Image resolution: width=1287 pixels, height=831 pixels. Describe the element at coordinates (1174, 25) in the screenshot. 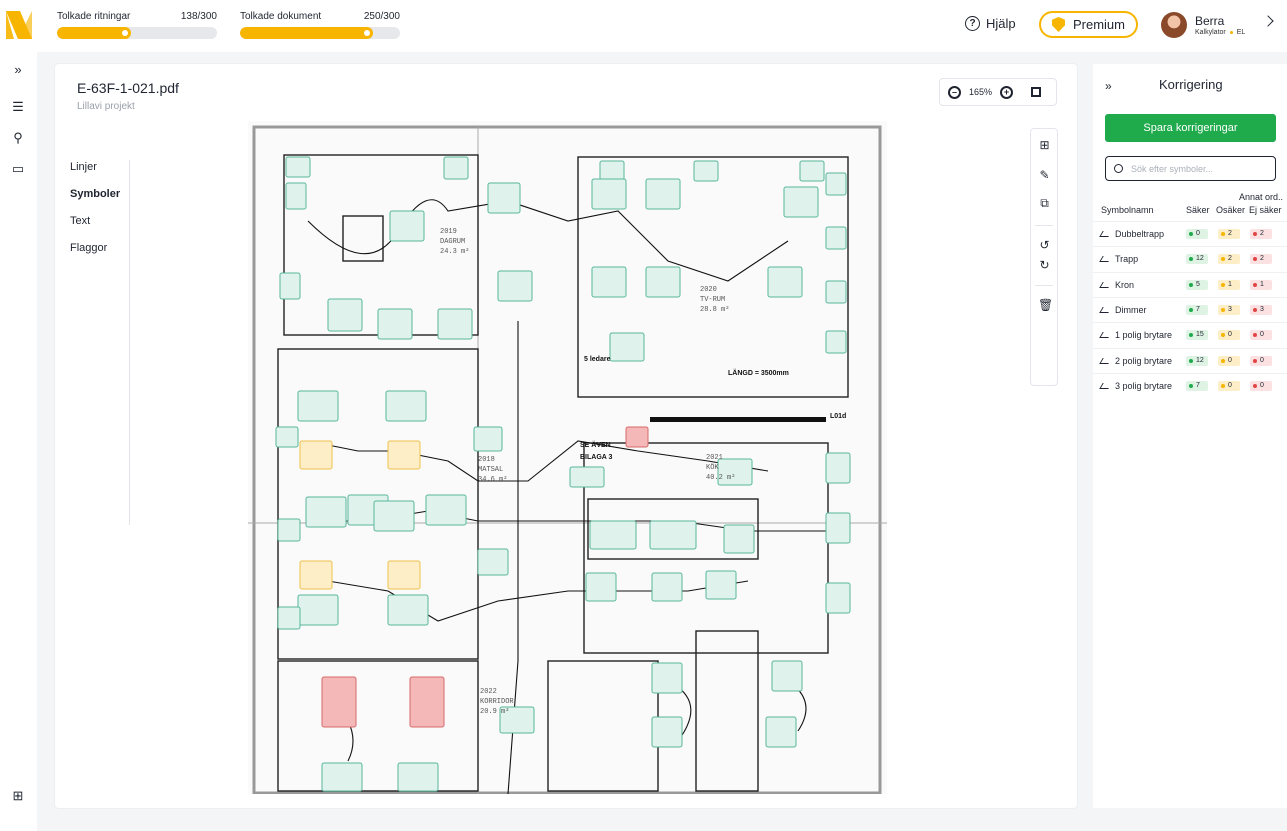

I see `avatar` at that location.